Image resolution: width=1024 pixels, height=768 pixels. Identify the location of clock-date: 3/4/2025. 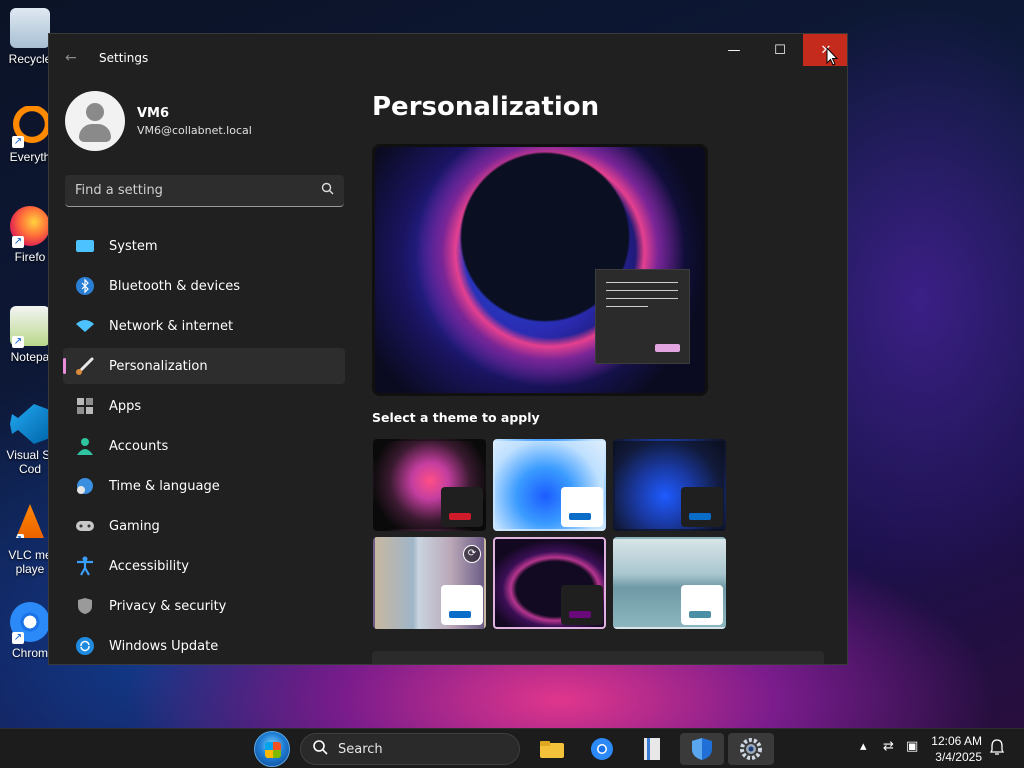
(958, 757).